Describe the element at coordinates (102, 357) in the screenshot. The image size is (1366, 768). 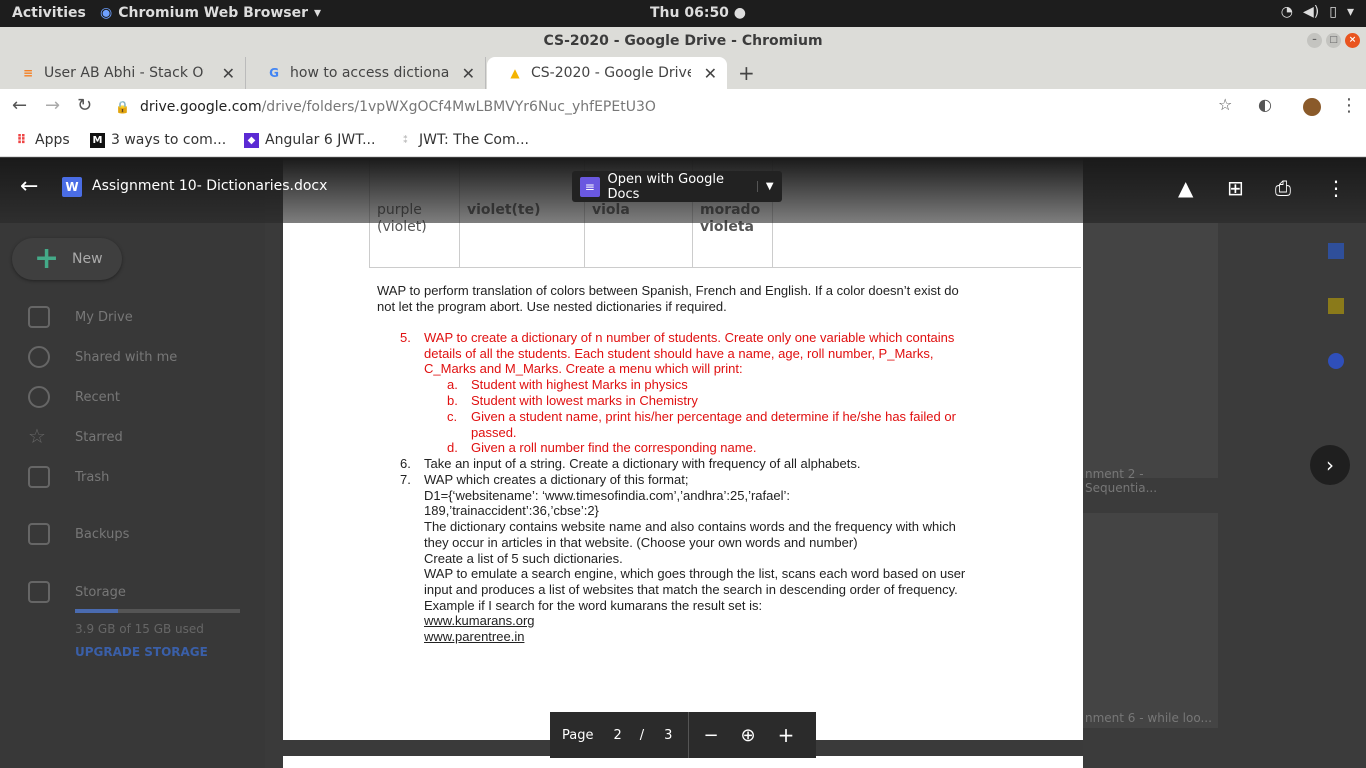
I see `sidebar-item-shared: Shared with me` at that location.